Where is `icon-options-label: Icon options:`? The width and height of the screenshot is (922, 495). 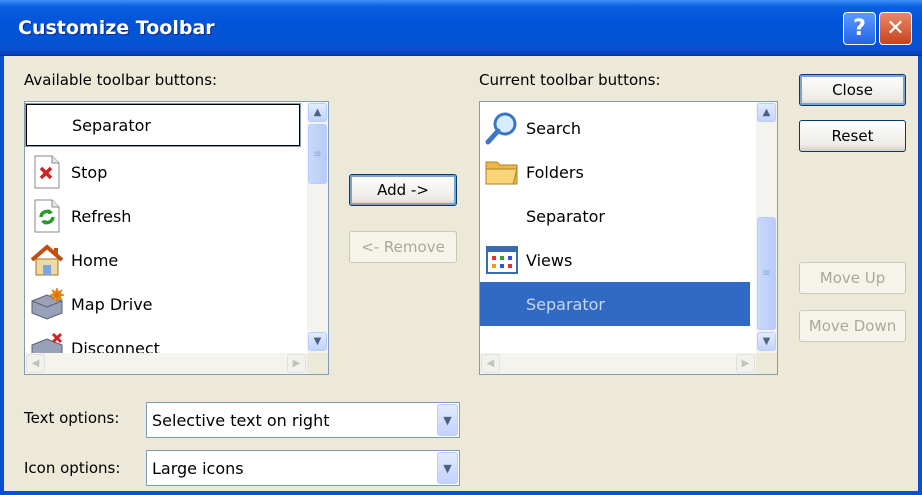
icon-options-label: Icon options: is located at coordinates (72, 468).